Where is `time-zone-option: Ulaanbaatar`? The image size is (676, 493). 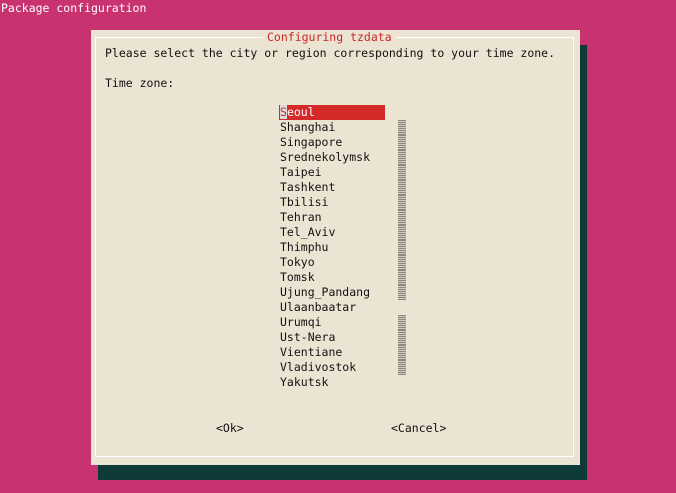 time-zone-option: Ulaanbaatar is located at coordinates (332, 307).